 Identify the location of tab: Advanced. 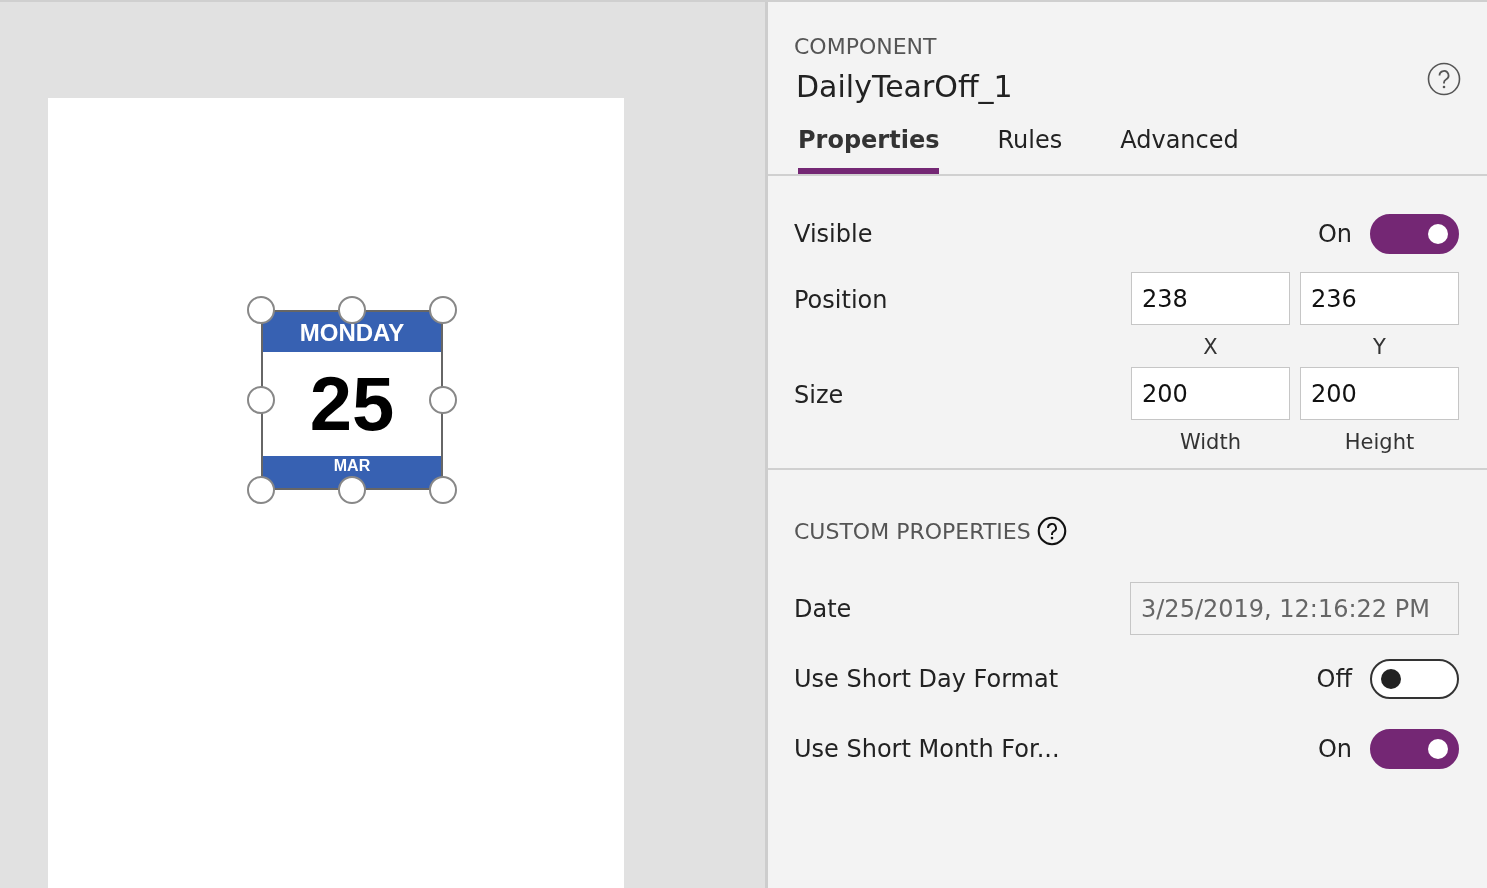
(1179, 150).